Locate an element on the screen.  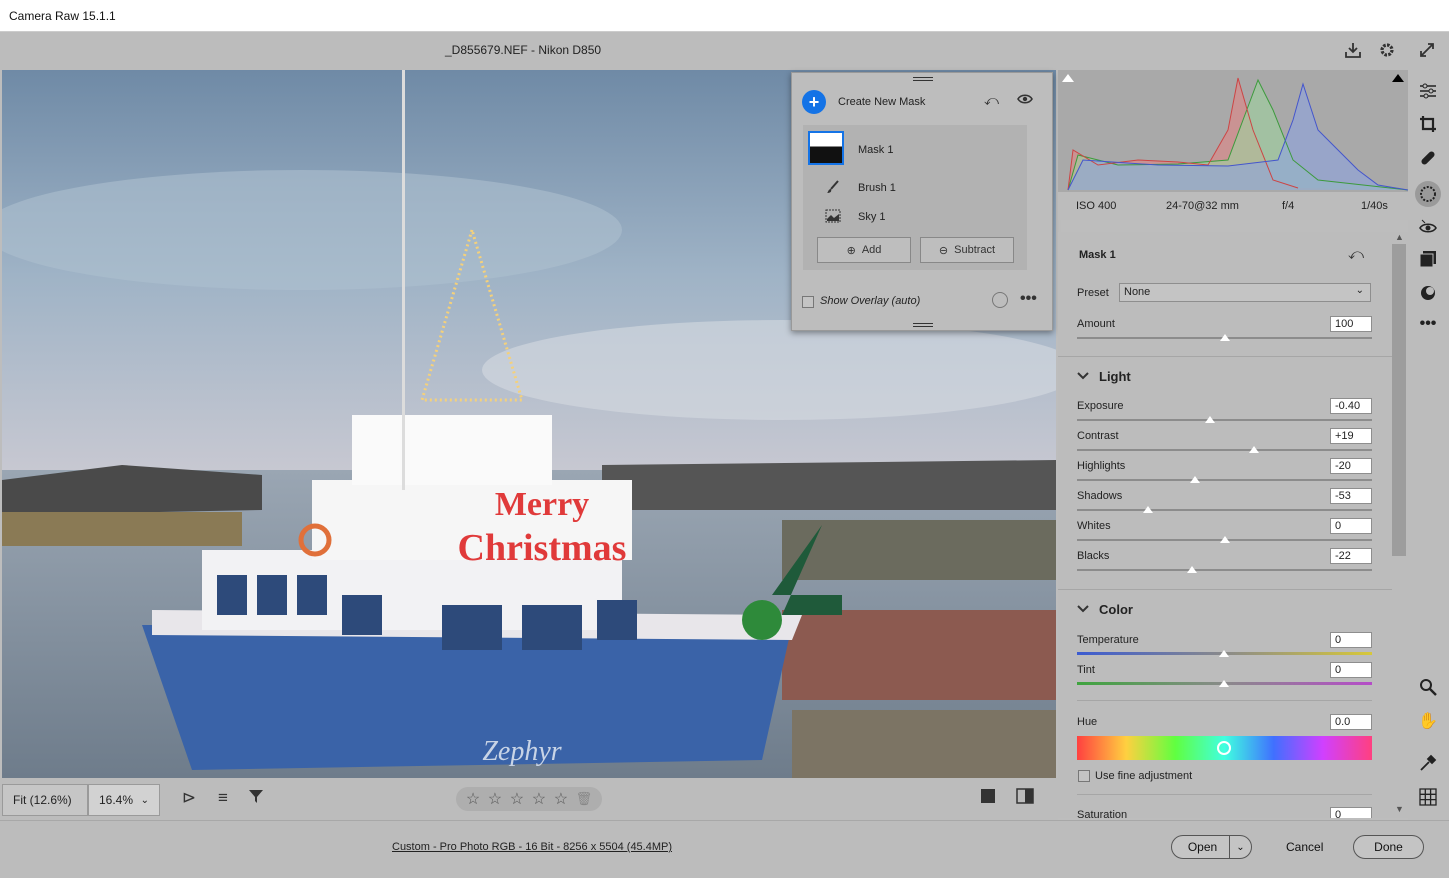
mask-name: Mask 1 is located at coordinates (875, 150).